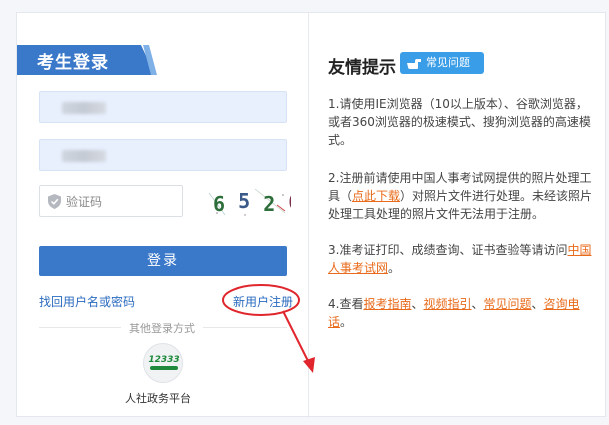 The image size is (609, 425). I want to click on username-value-blurred, so click(84, 108).